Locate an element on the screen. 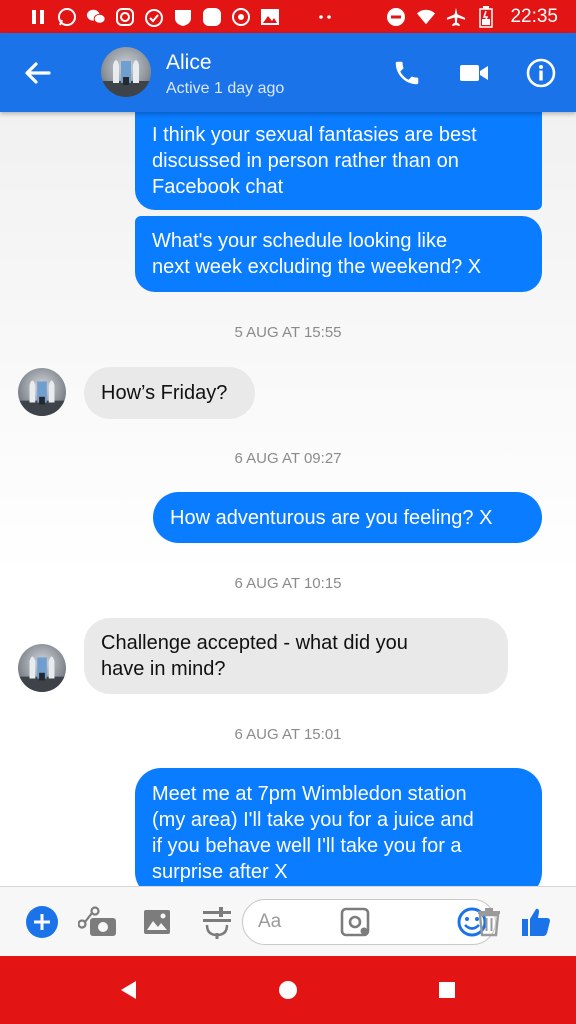 Image resolution: width=576 pixels, height=1024 pixels. back-arrow-icon is located at coordinates (38, 73).